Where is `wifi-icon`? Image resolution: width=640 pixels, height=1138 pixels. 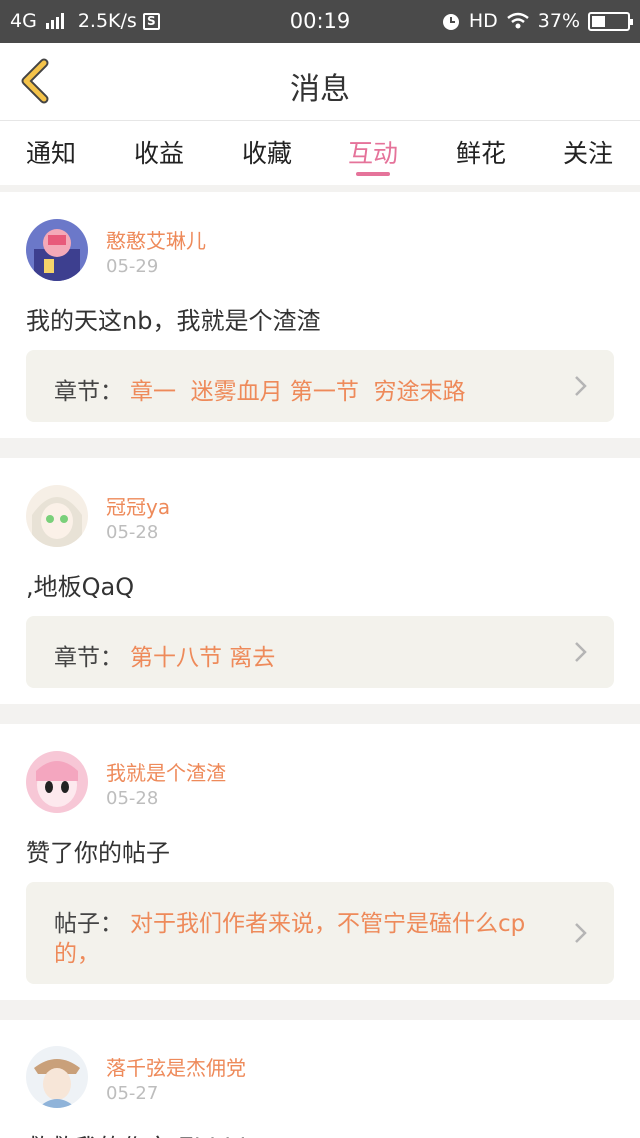
wifi-icon is located at coordinates (517, 20).